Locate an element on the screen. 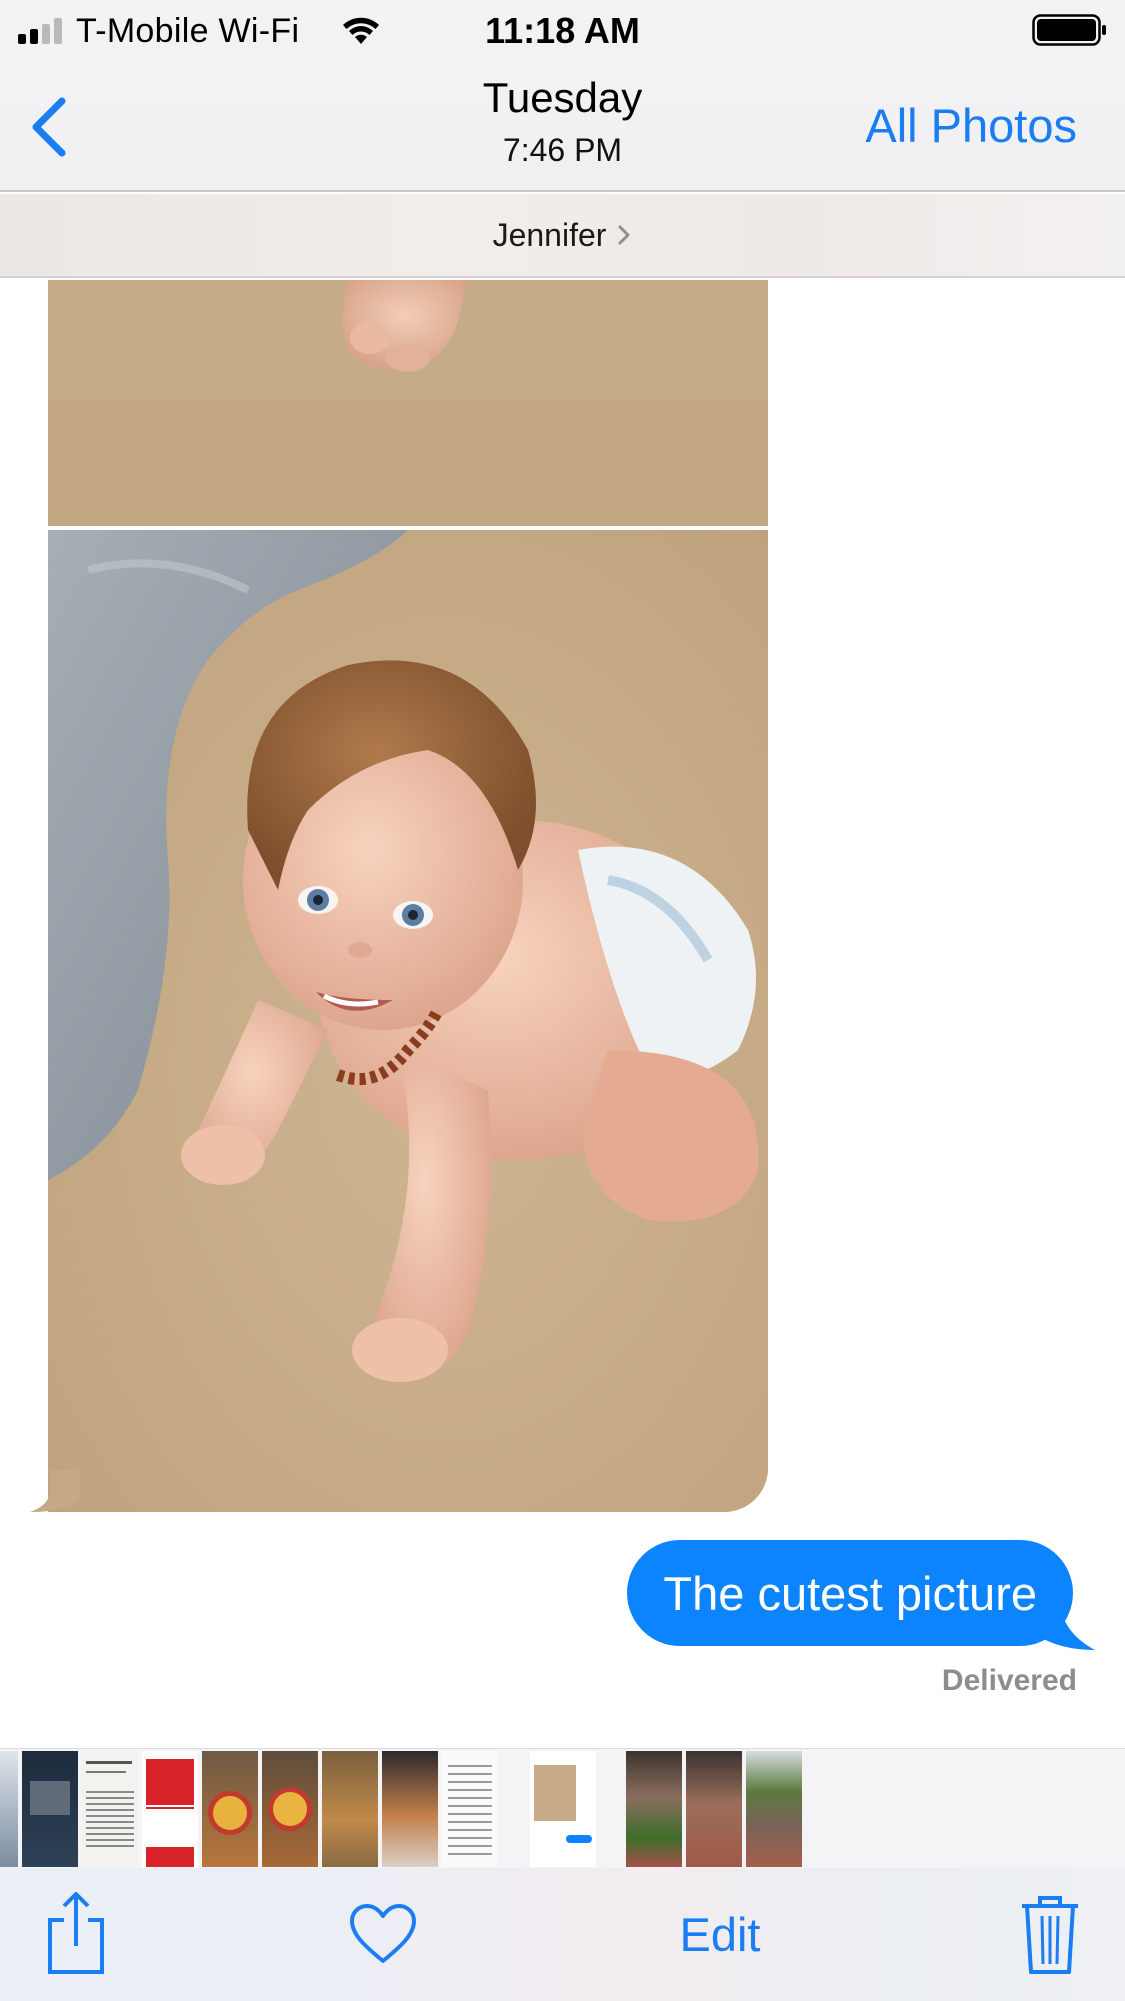 Image resolution: width=1125 pixels, height=2001 pixels. delete-button is located at coordinates (1050, 1935).